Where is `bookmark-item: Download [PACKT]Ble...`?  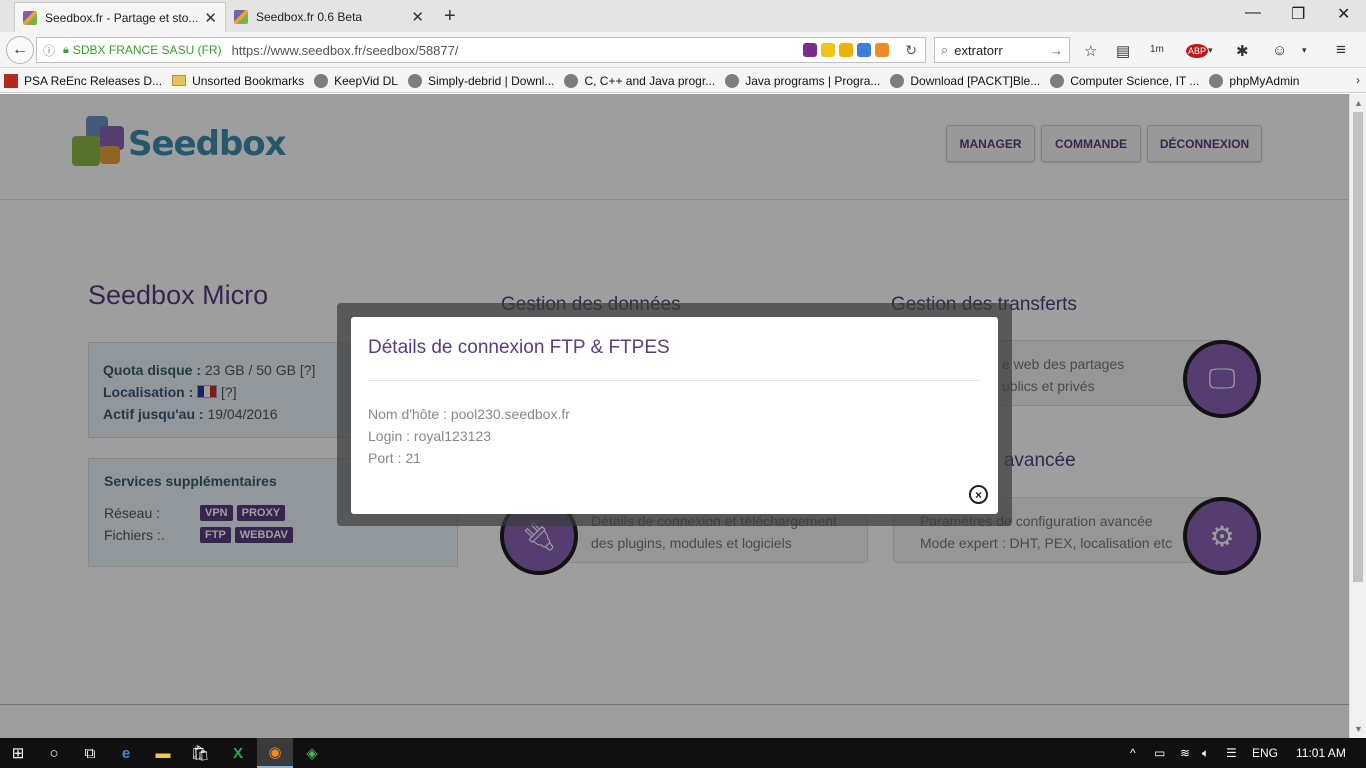
bookmark-item: Download [PACKT]Ble... is located at coordinates (965, 80).